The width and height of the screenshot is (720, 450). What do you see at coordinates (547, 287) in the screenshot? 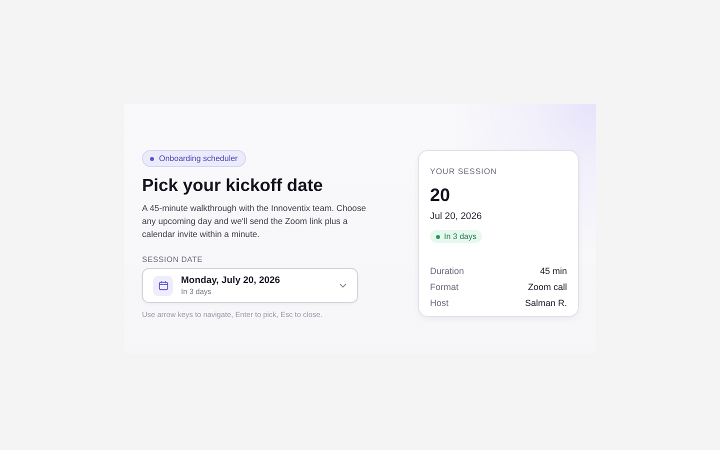
I see `detail-value: Zoom call` at bounding box center [547, 287].